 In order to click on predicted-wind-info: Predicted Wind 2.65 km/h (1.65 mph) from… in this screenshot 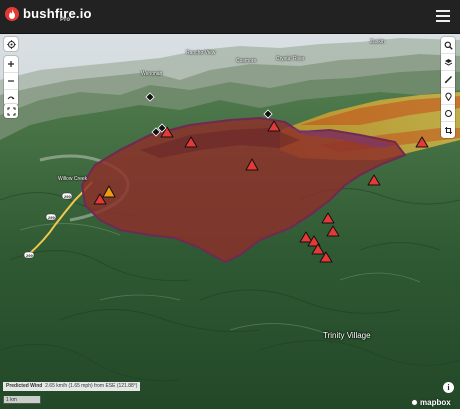, I will do `click(72, 386)`.